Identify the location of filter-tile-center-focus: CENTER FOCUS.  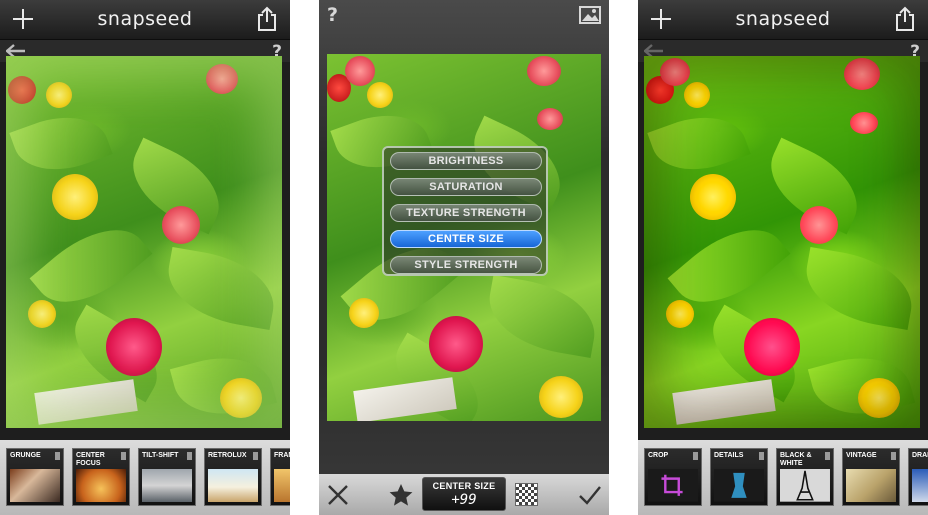
(101, 477).